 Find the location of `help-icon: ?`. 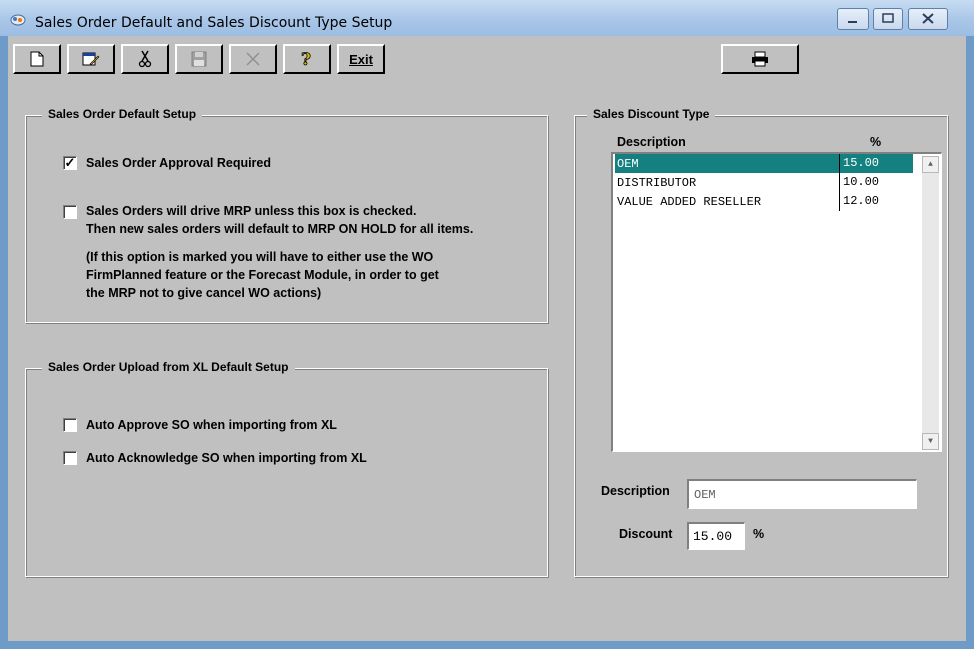

help-icon: ? is located at coordinates (306, 59).